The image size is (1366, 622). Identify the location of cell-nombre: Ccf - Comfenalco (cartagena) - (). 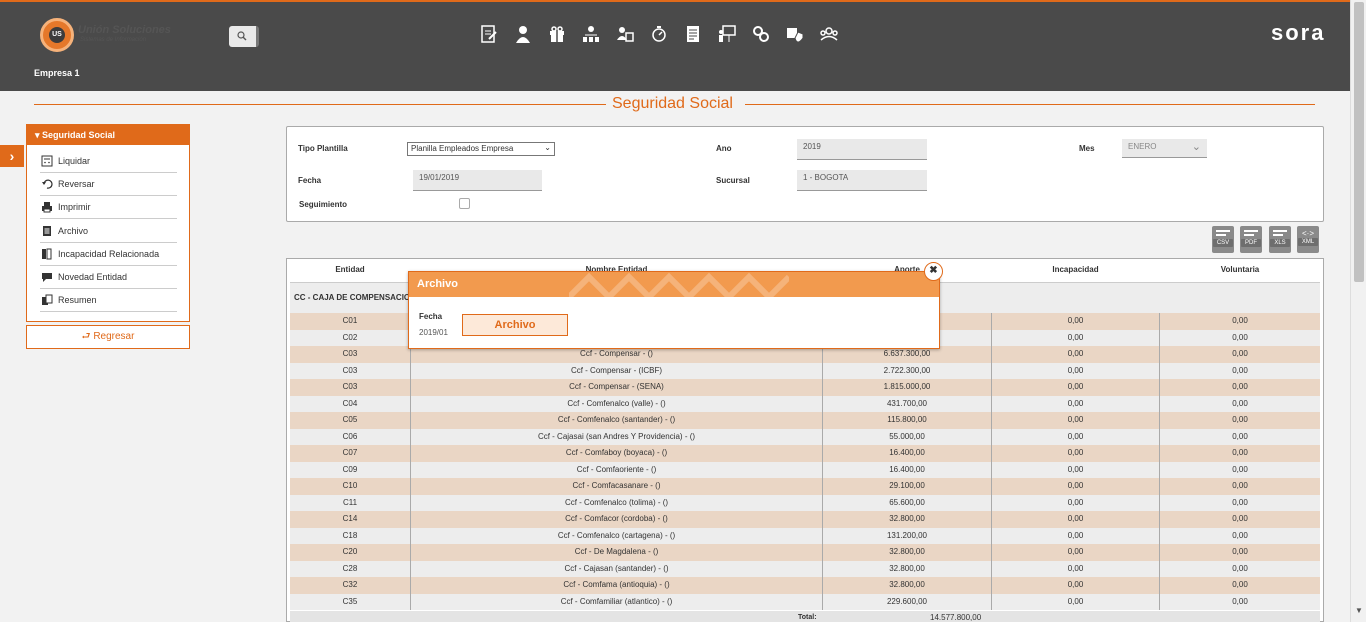
(616, 535).